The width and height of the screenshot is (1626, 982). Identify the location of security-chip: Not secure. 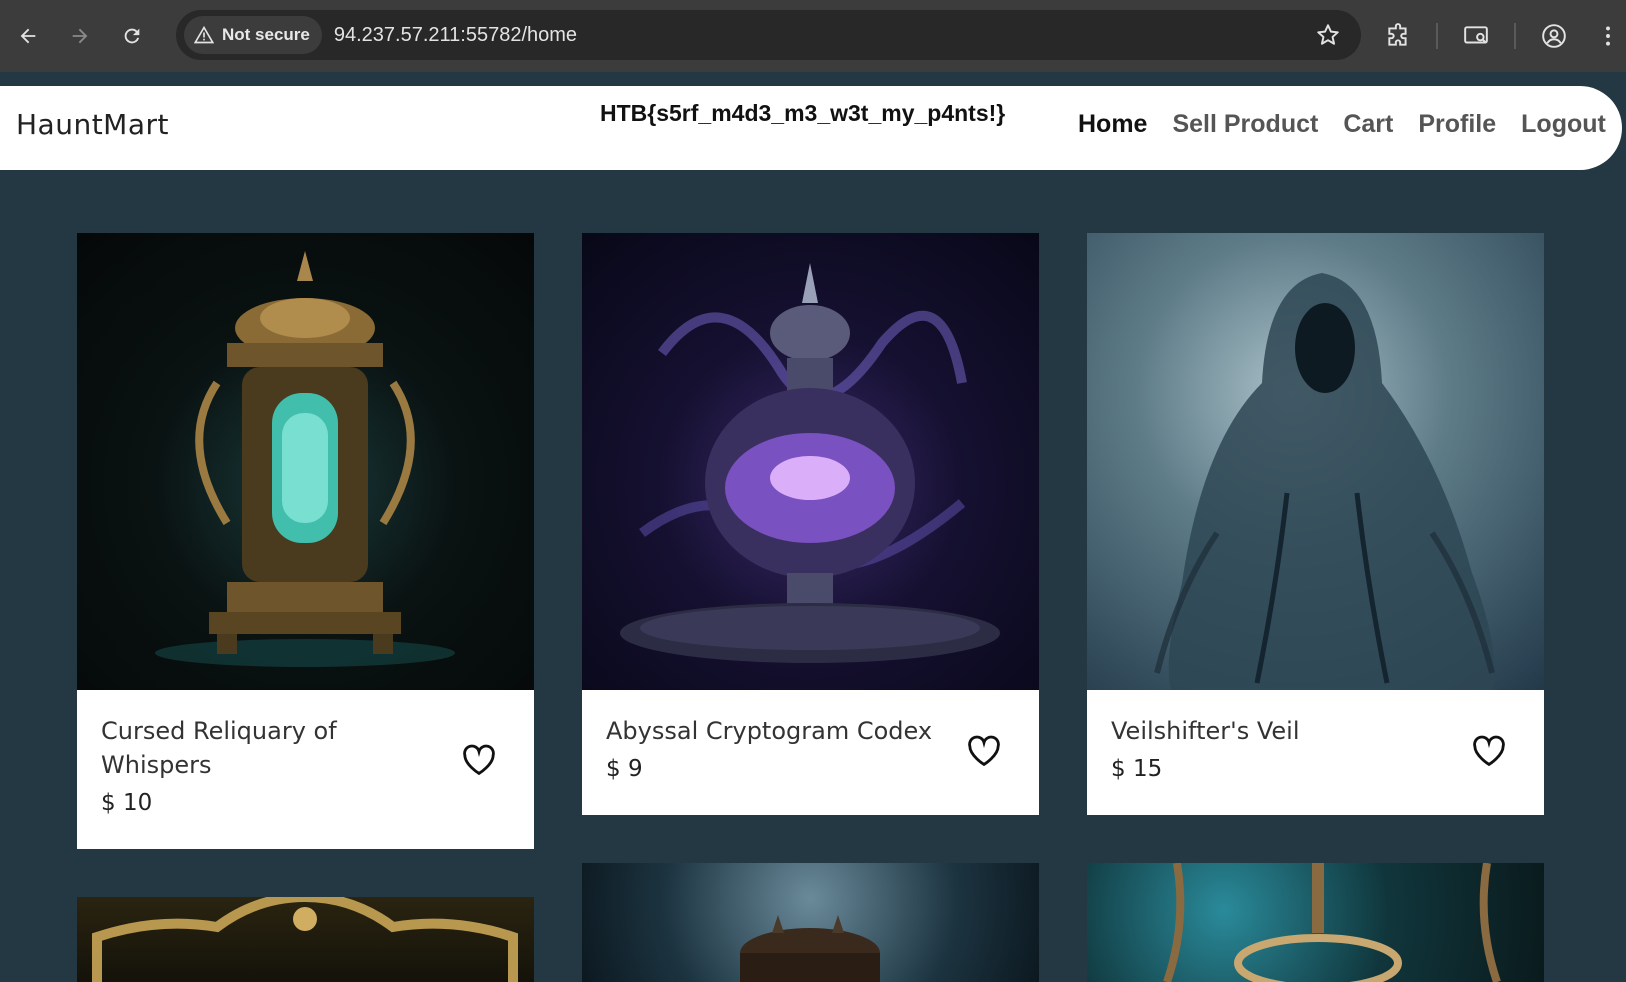
(253, 35).